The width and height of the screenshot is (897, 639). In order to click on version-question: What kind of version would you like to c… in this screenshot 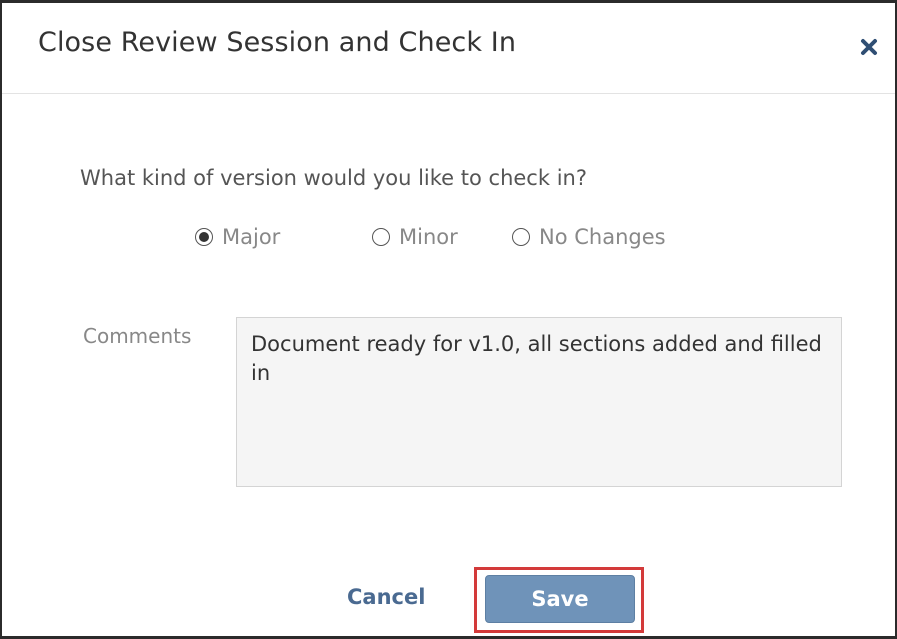, I will do `click(333, 178)`.